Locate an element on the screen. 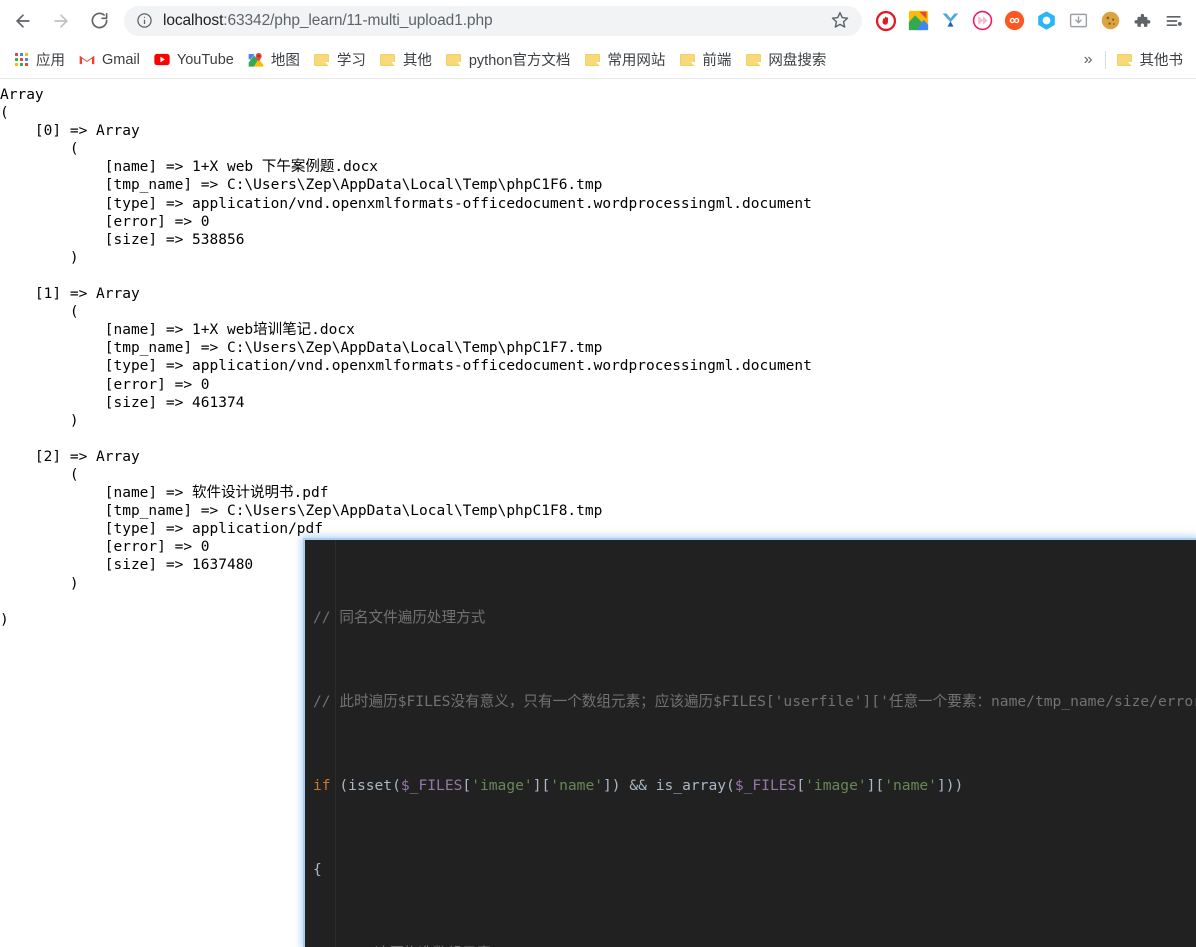 This screenshot has height=947, width=1196. bookmark-item-maps: 地图 is located at coordinates (274, 60).